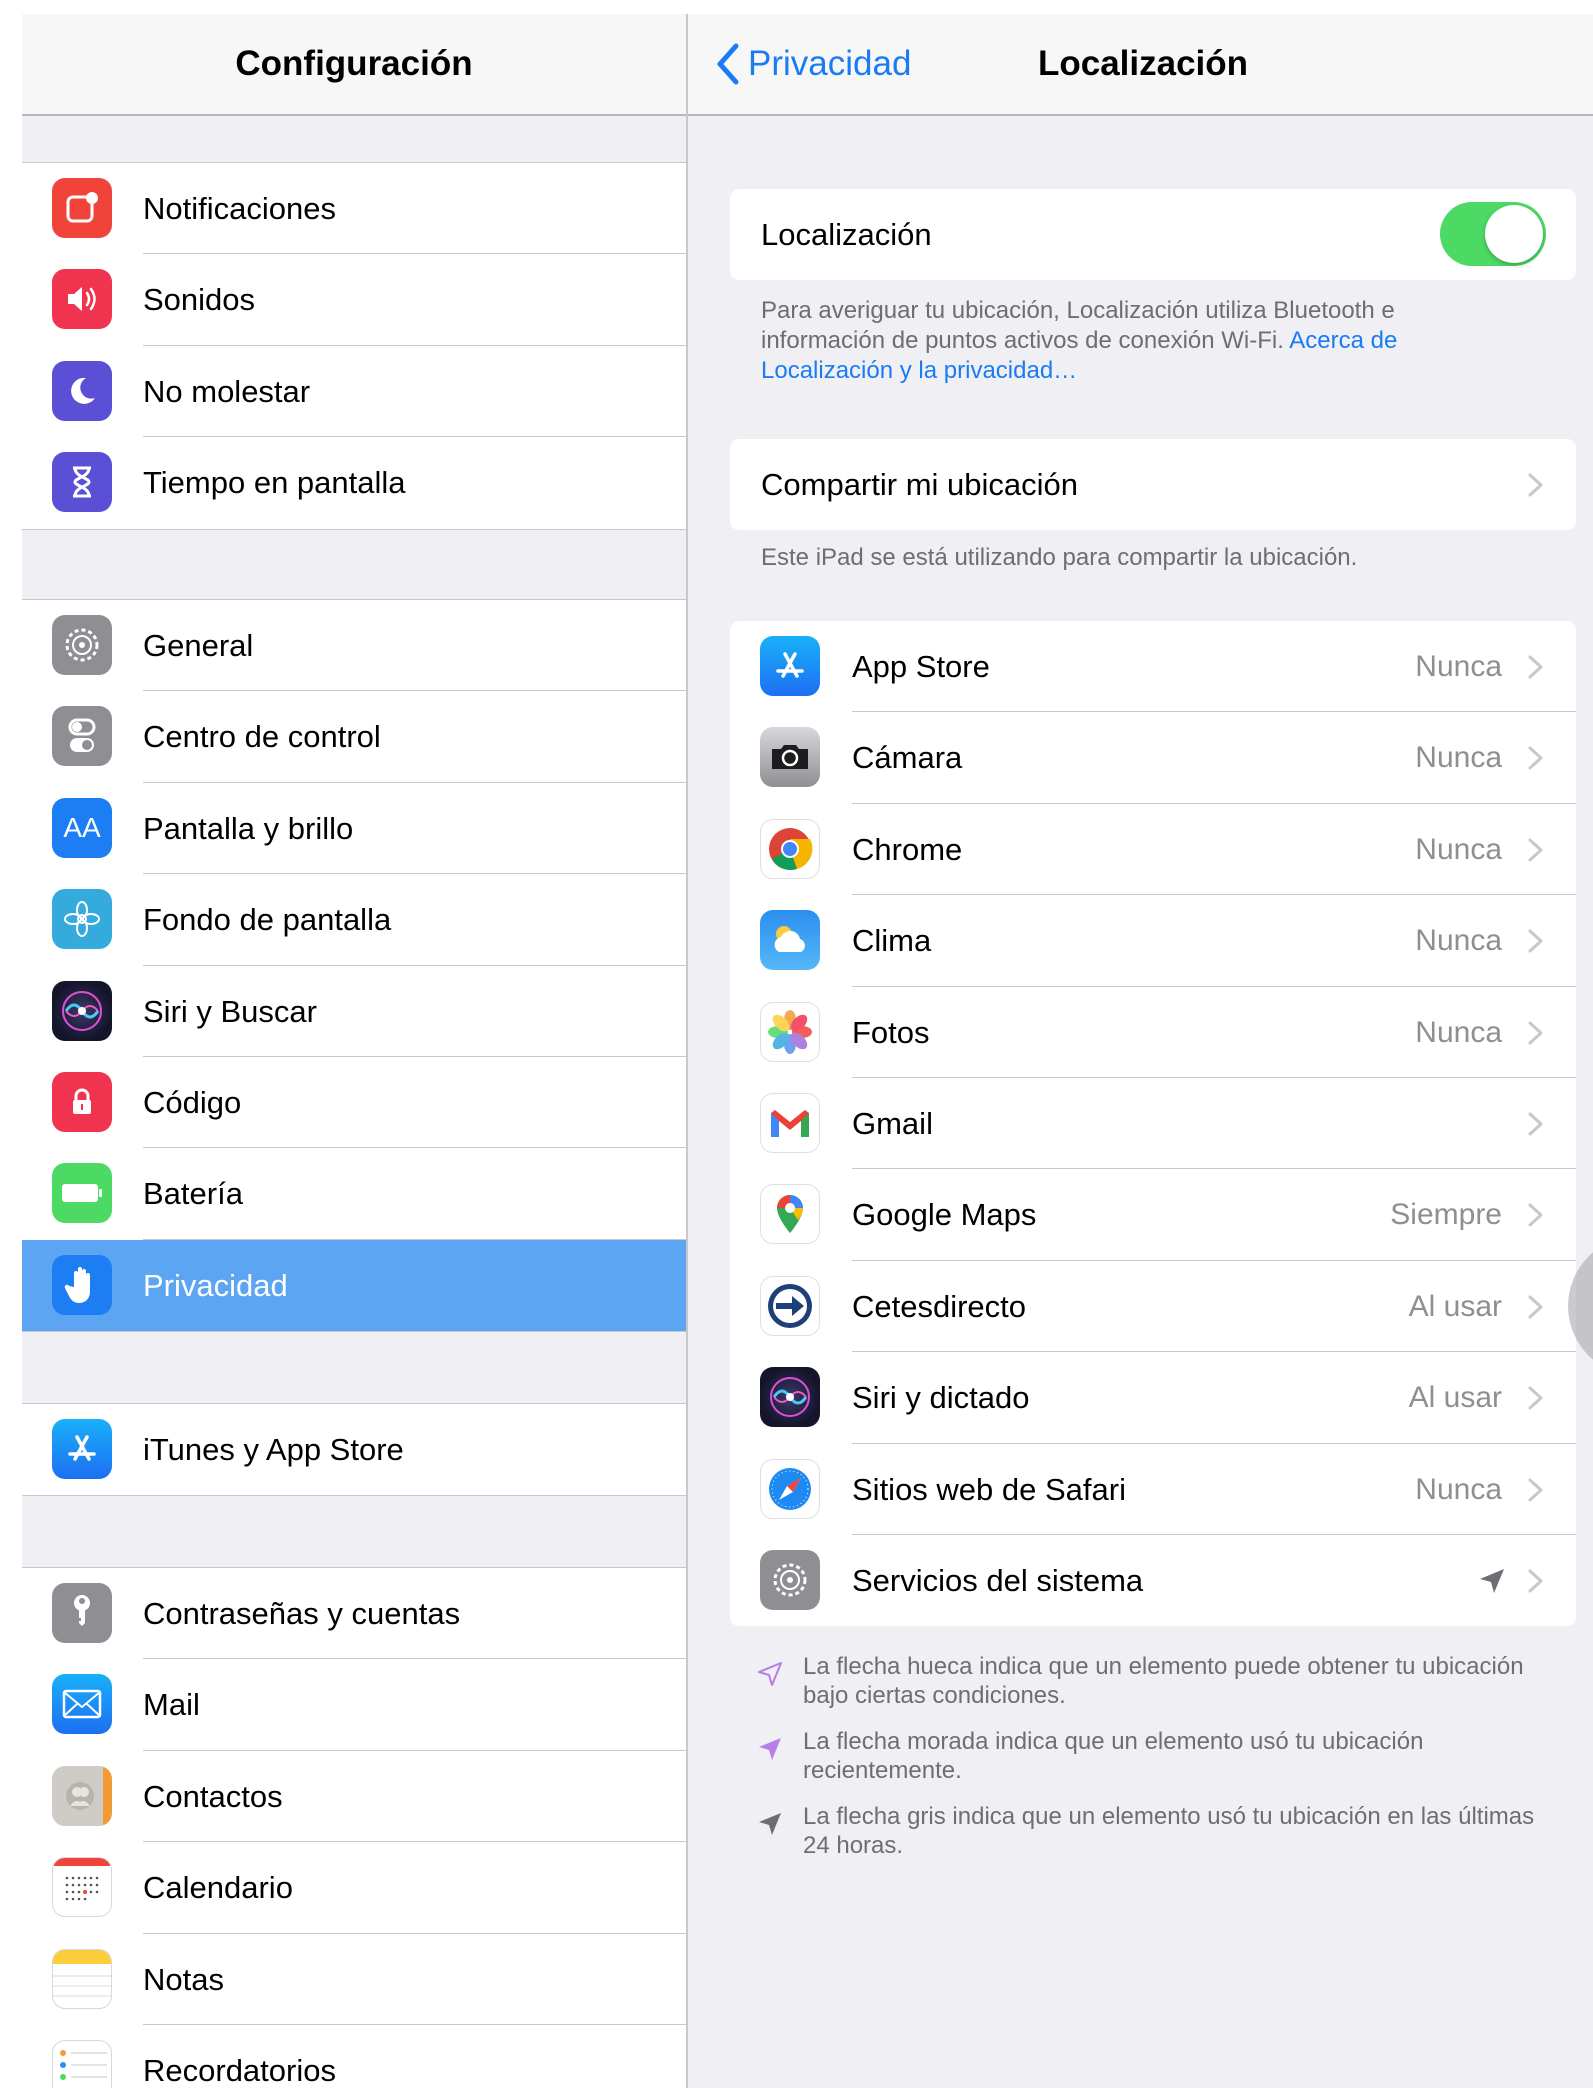 This screenshot has height=2088, width=1593. I want to click on sidebar-item-bateria: Batería, so click(354, 1194).